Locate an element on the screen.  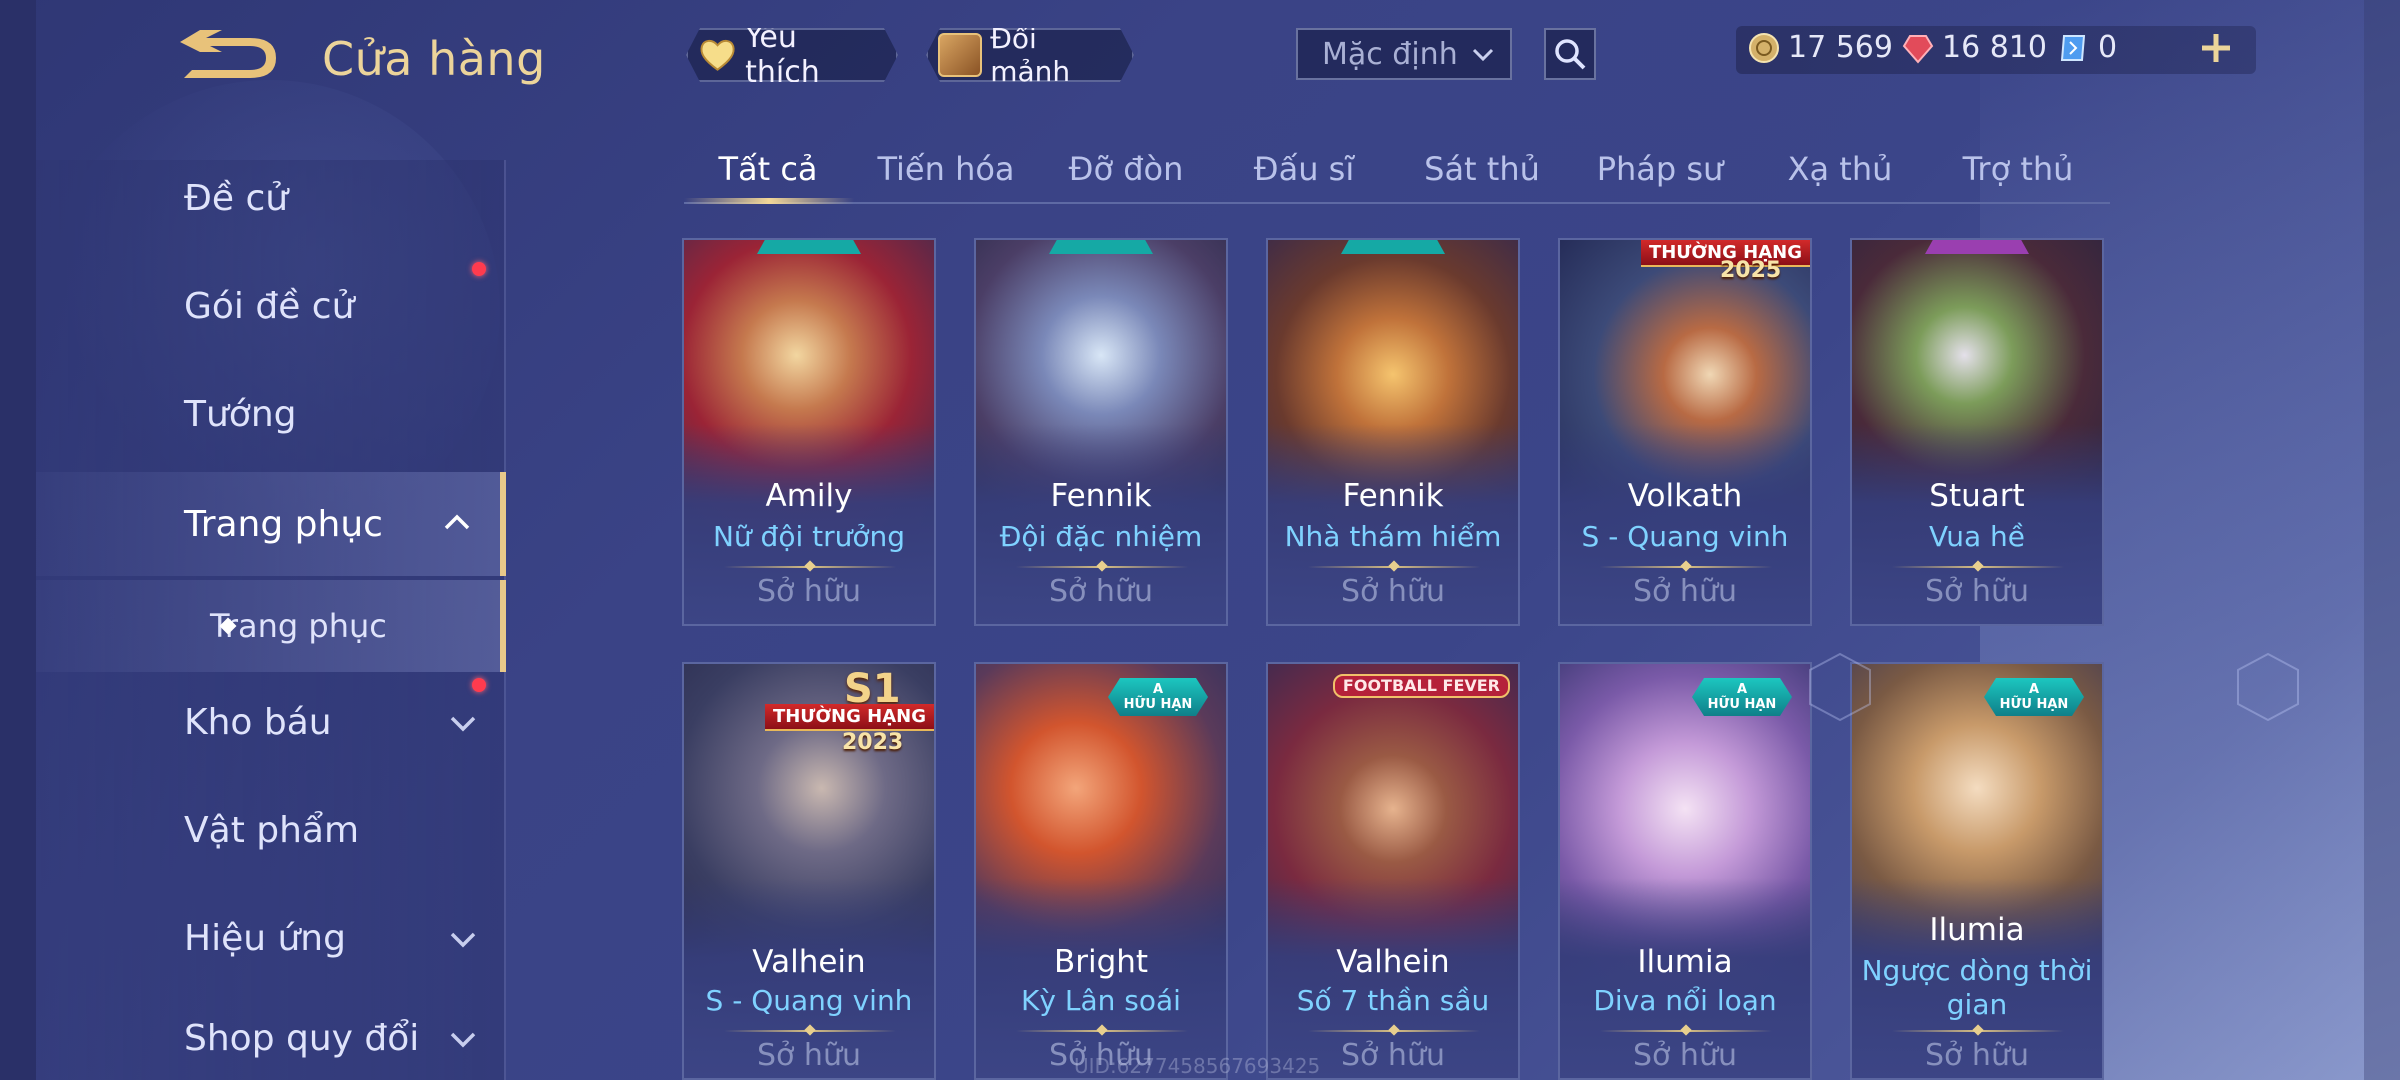
favorites-label: Yêu thích is located at coordinates (782, 55).